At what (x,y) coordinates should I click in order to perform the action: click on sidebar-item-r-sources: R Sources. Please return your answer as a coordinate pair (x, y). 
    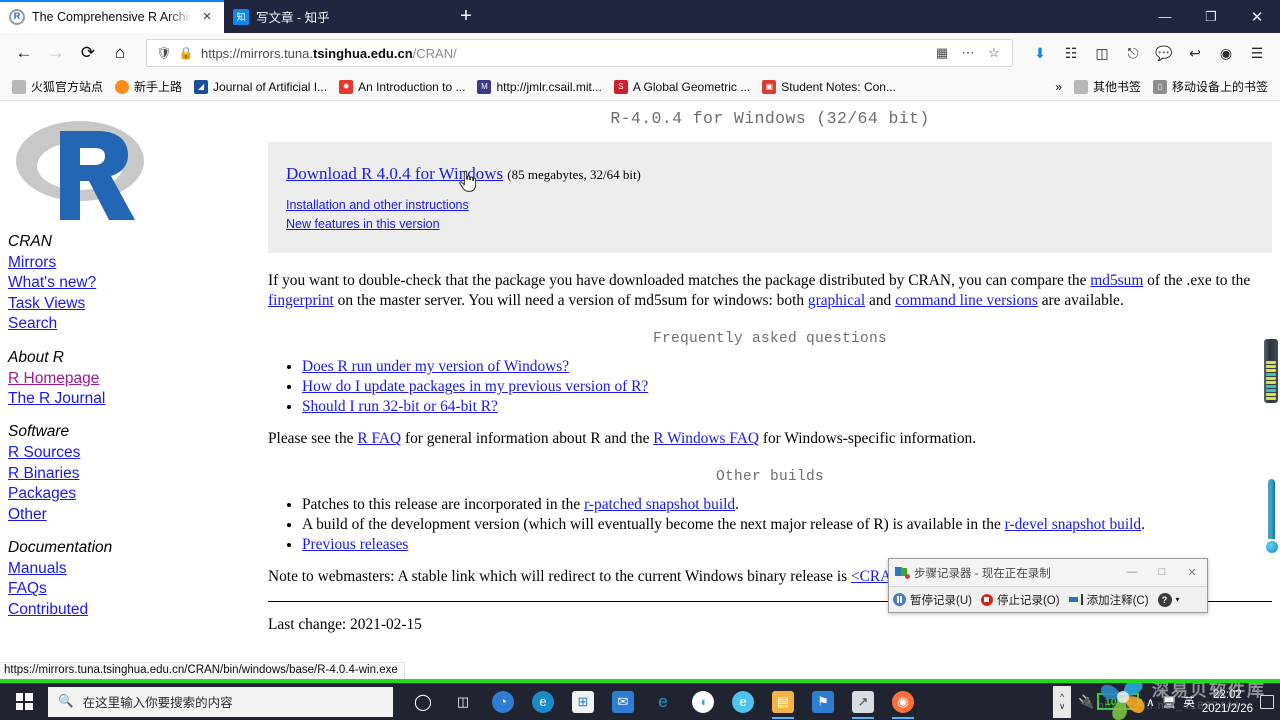
    Looking at the image, I should click on (133, 453).